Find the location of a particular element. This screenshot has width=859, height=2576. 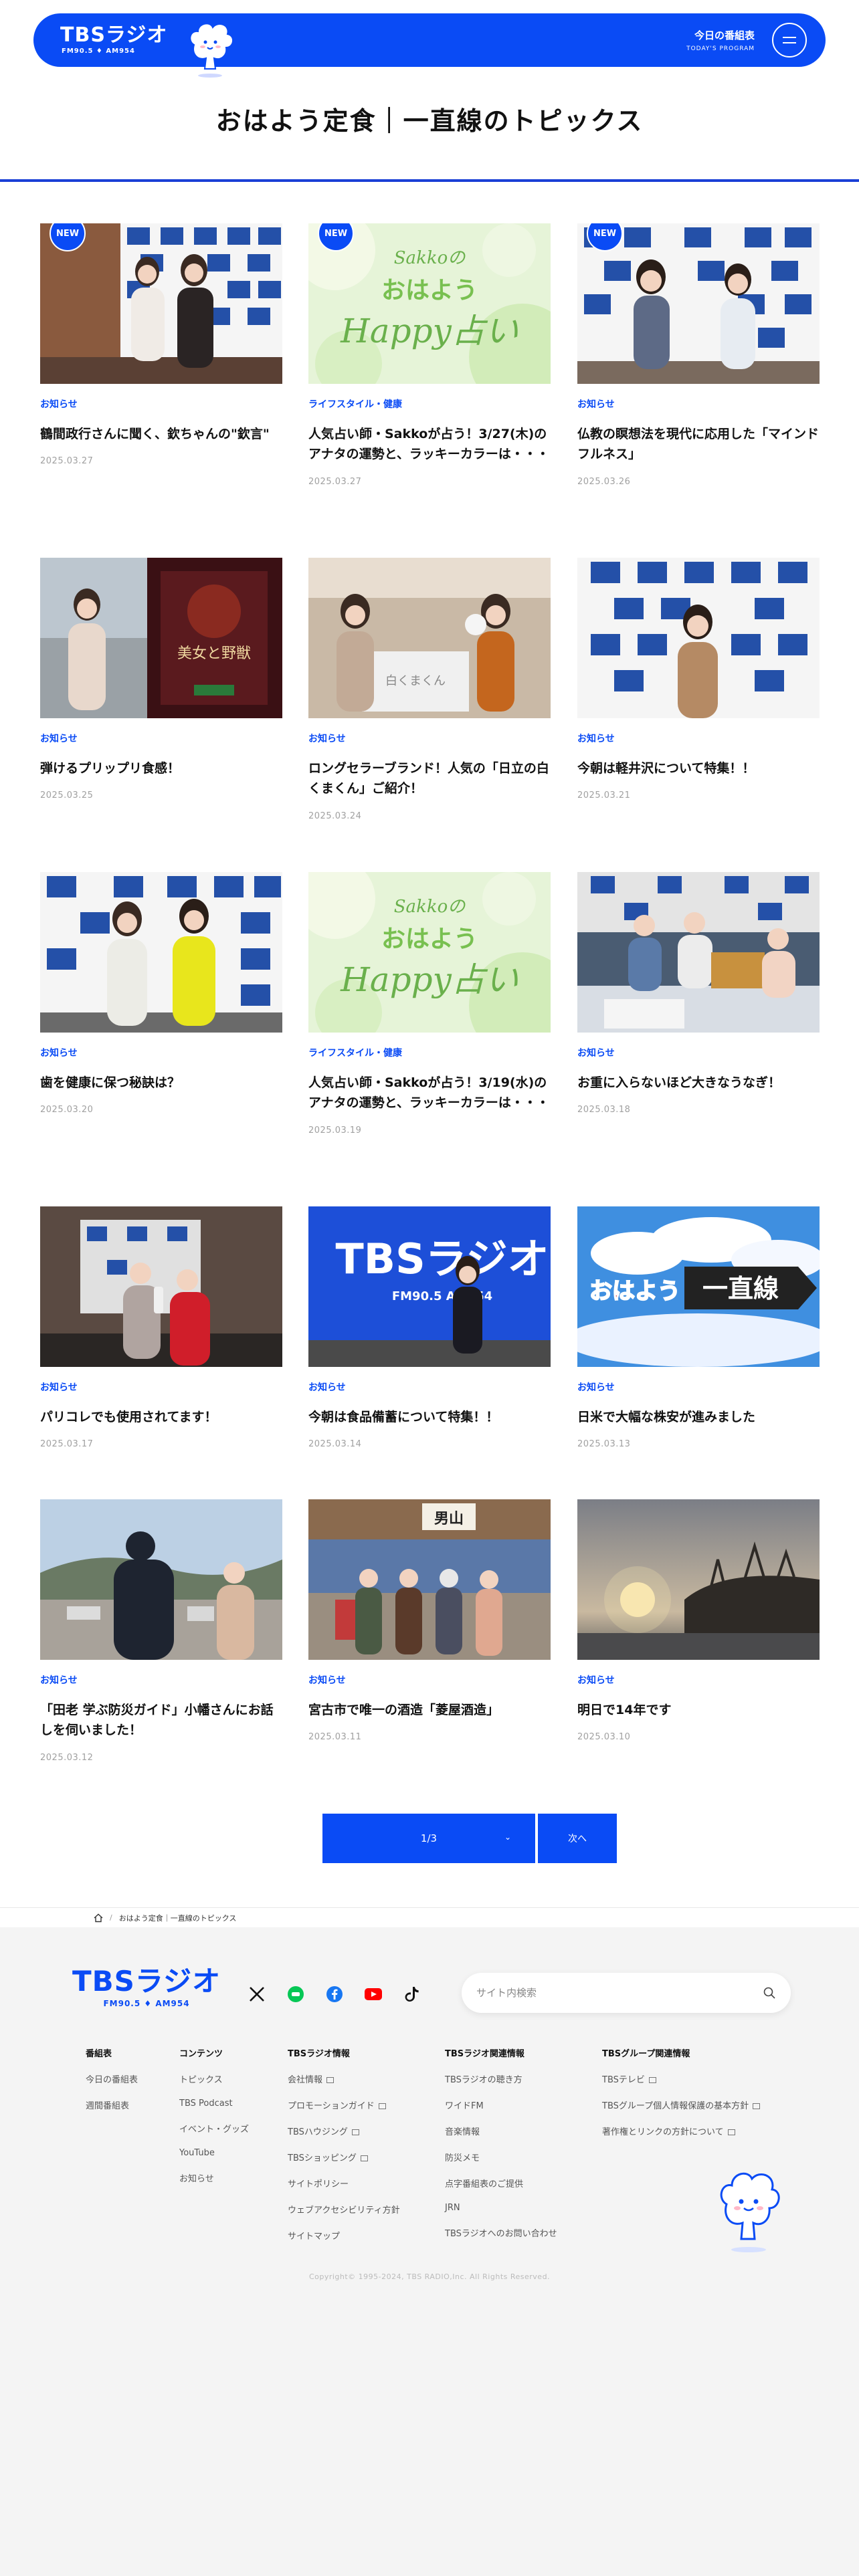

footer-link: 会社情報 is located at coordinates (344, 2078).